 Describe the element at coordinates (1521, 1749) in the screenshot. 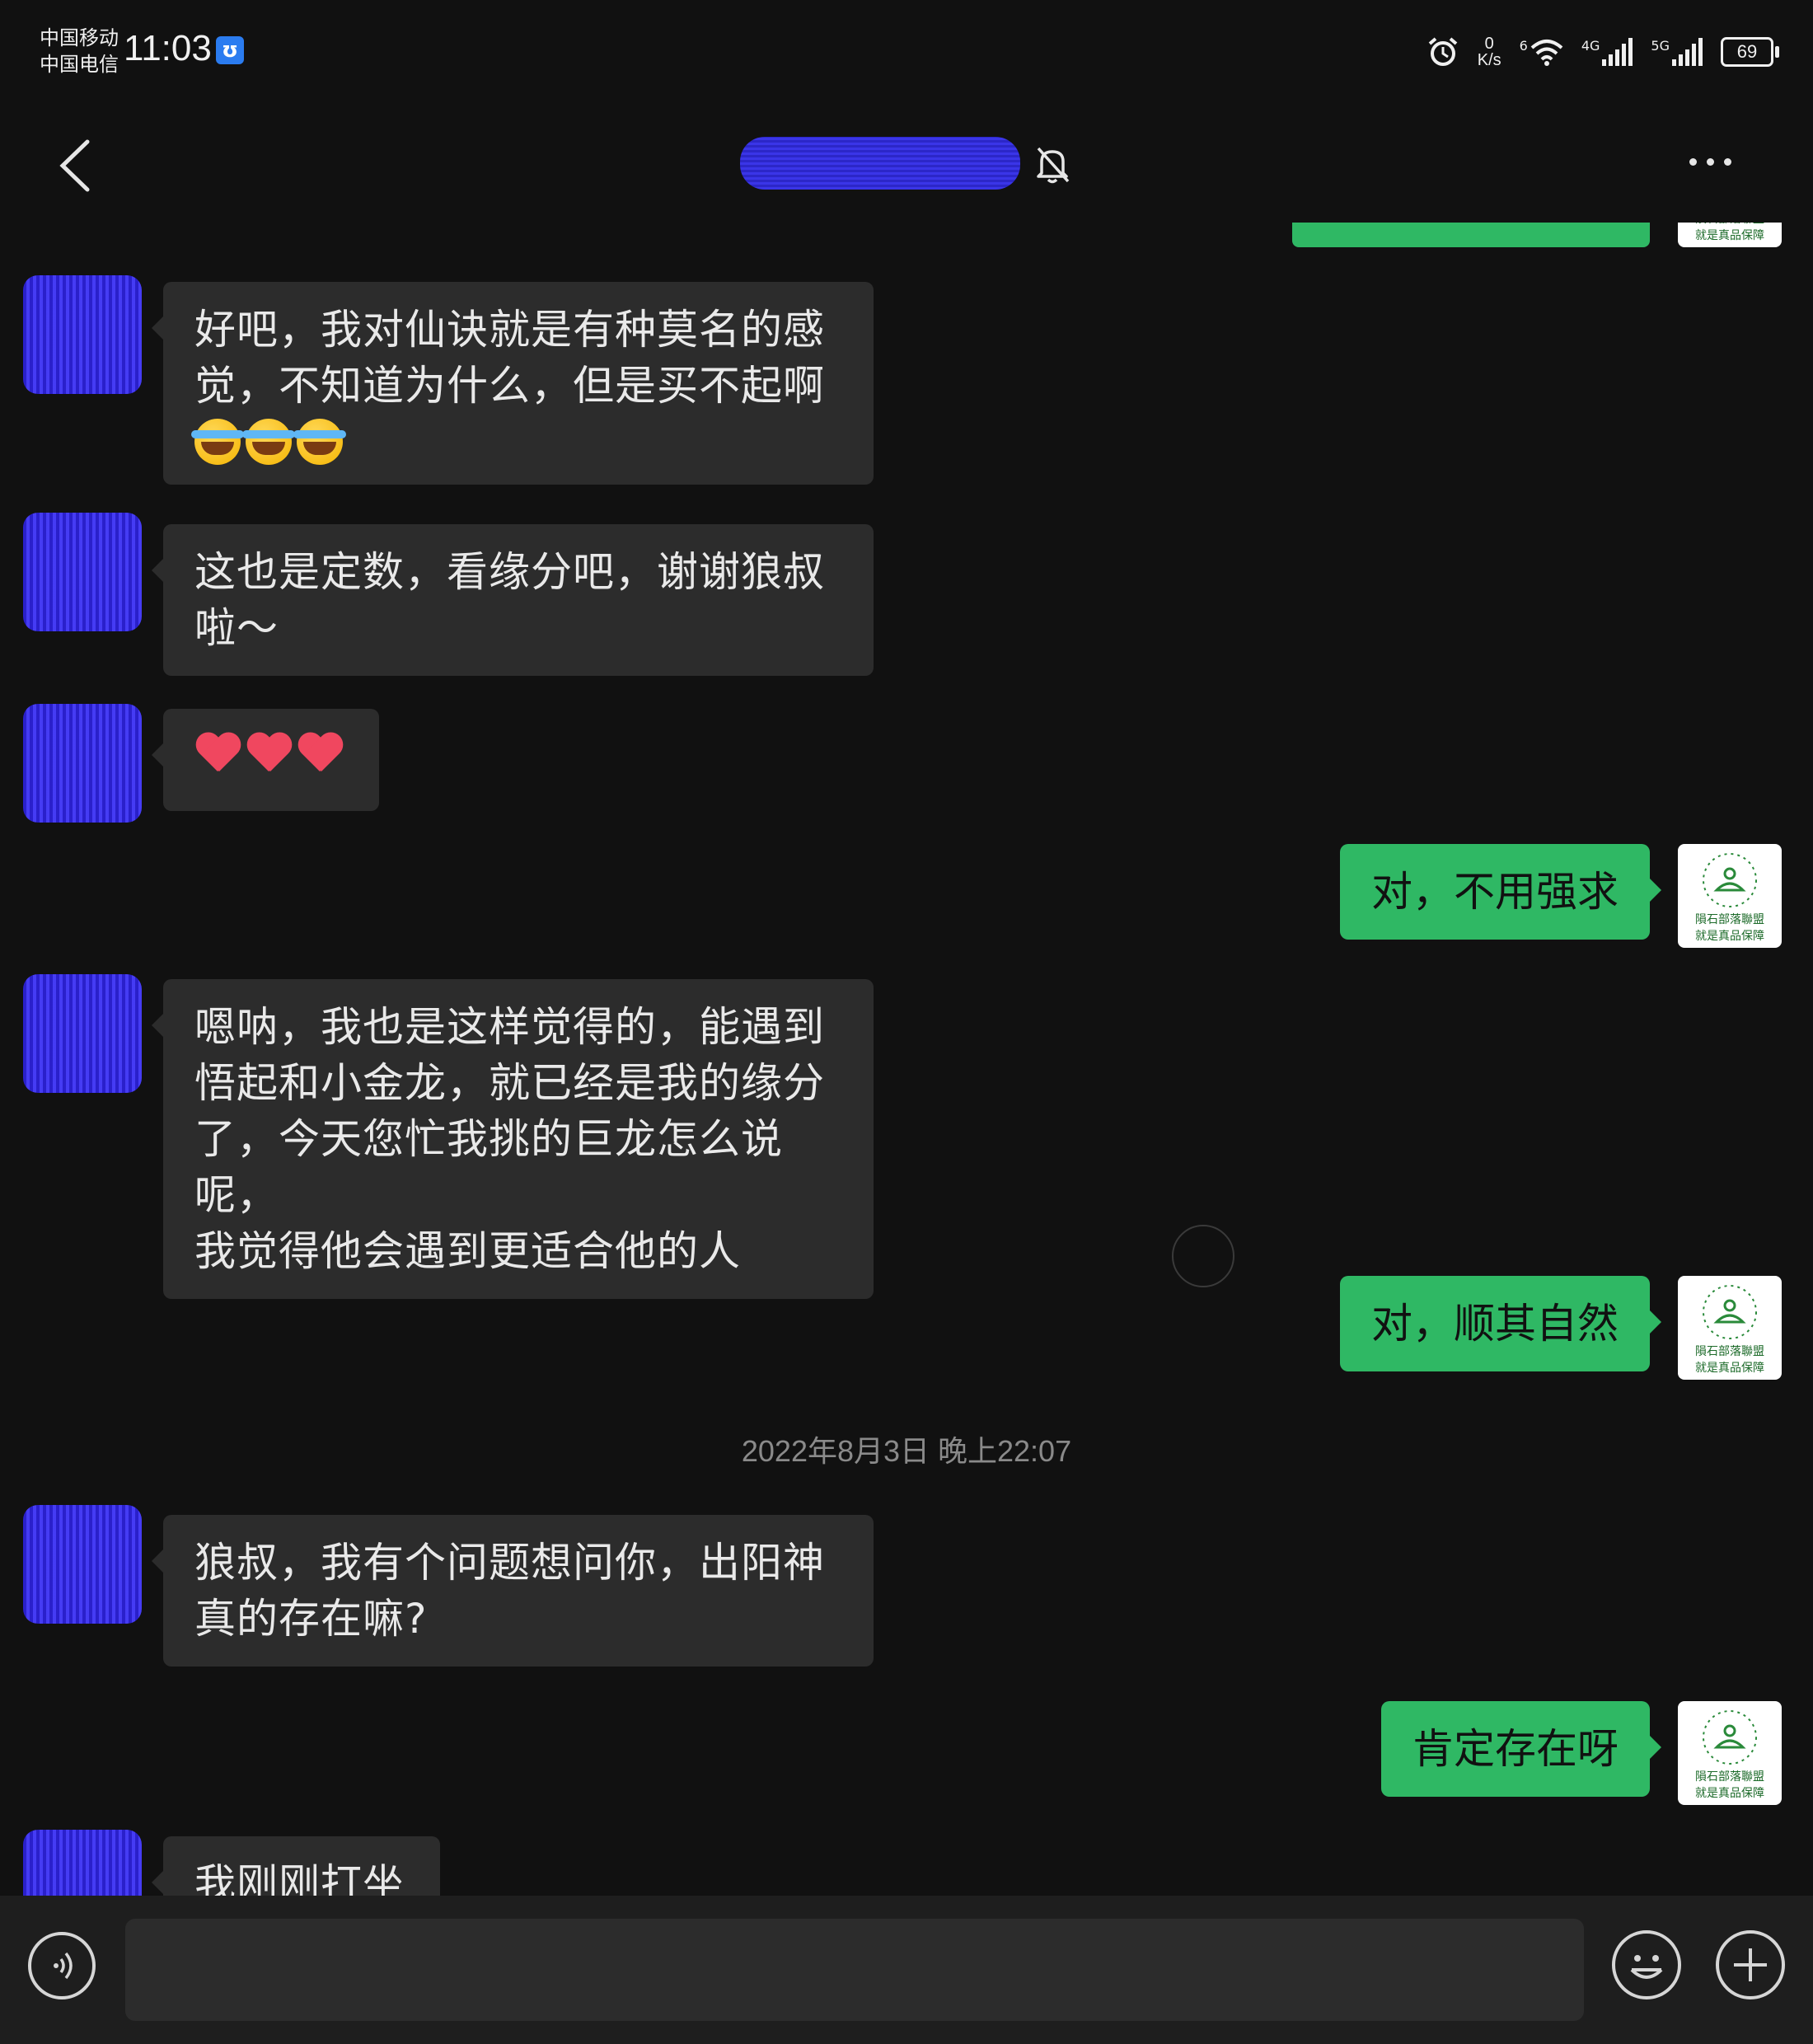

I see `outgoing-message: 肯定存在呀` at that location.